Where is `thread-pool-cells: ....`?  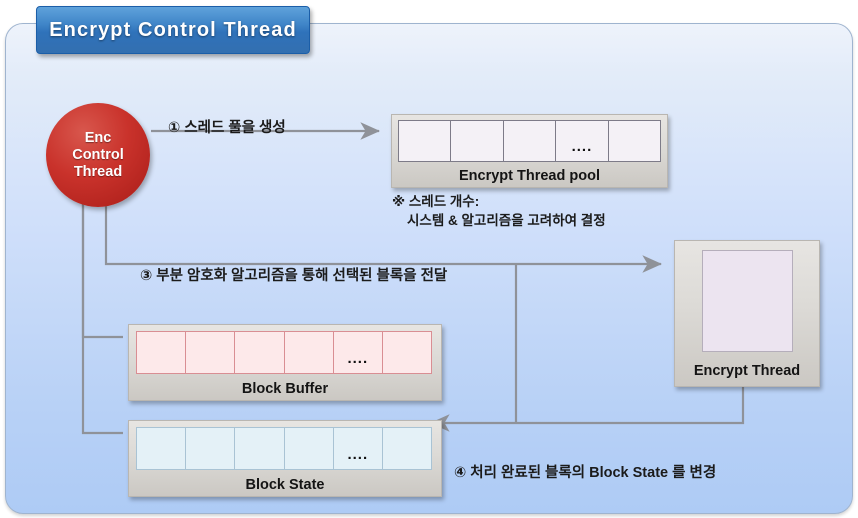
thread-pool-cells: .... is located at coordinates (529, 141).